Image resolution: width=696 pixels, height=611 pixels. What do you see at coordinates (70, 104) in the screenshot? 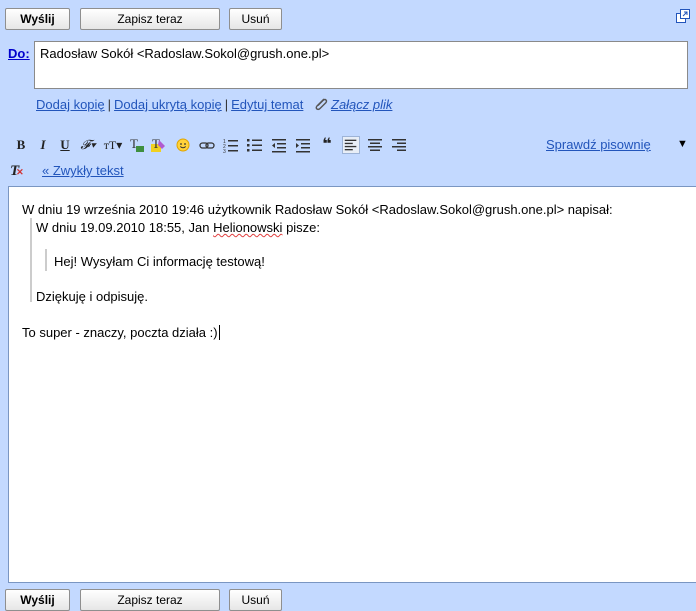
I see `add-cc-link: Dodaj kopię` at bounding box center [70, 104].